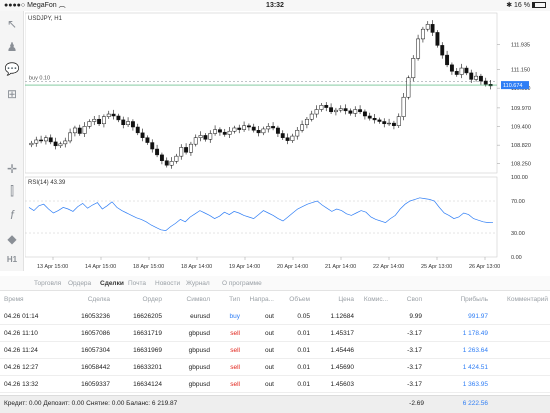 The width and height of the screenshot is (550, 413). I want to click on column-header: Комментарий, so click(527, 300).